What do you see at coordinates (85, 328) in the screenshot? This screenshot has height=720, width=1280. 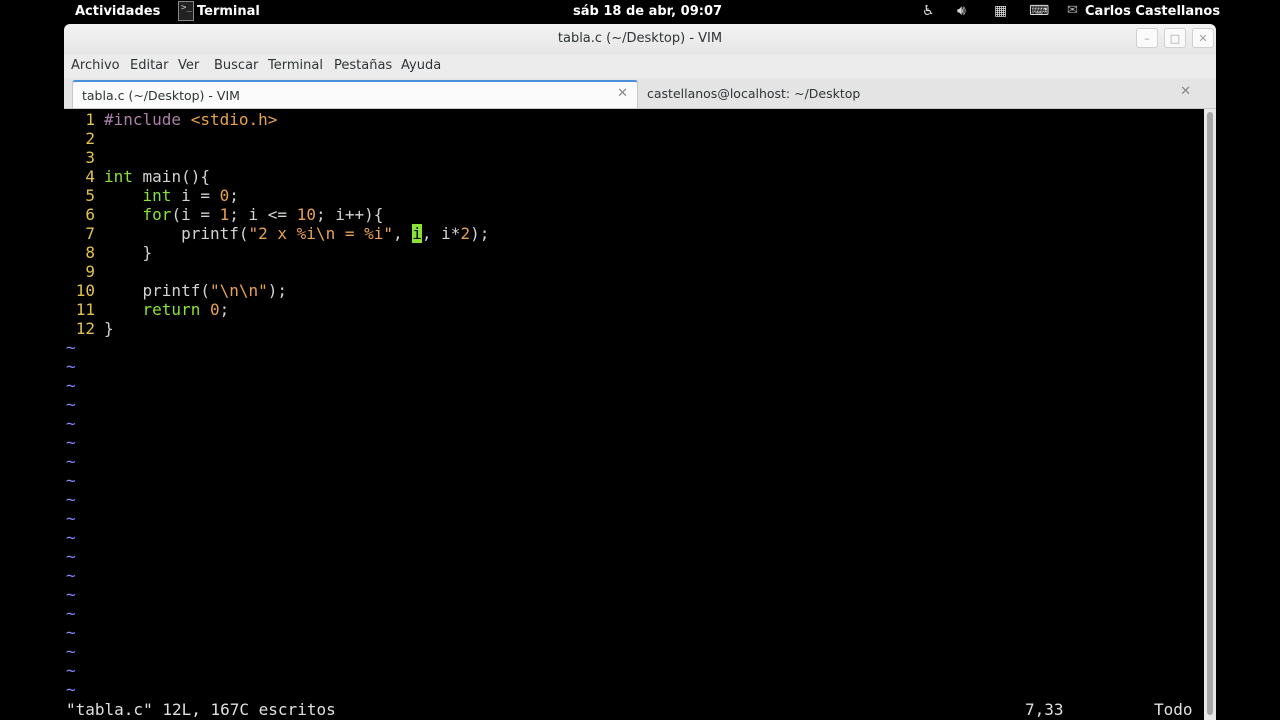 I see `line-number: 12` at bounding box center [85, 328].